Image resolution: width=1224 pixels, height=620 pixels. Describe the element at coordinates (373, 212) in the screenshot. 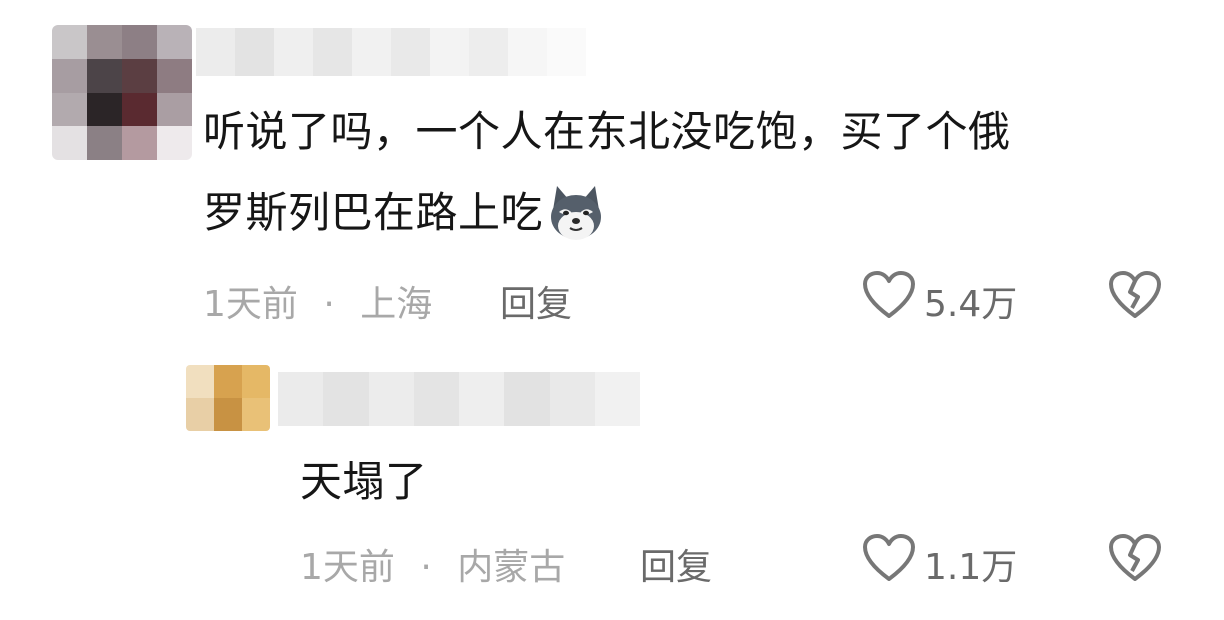

I see `comment-text-line-2: 罗斯列巴在路上吃` at that location.